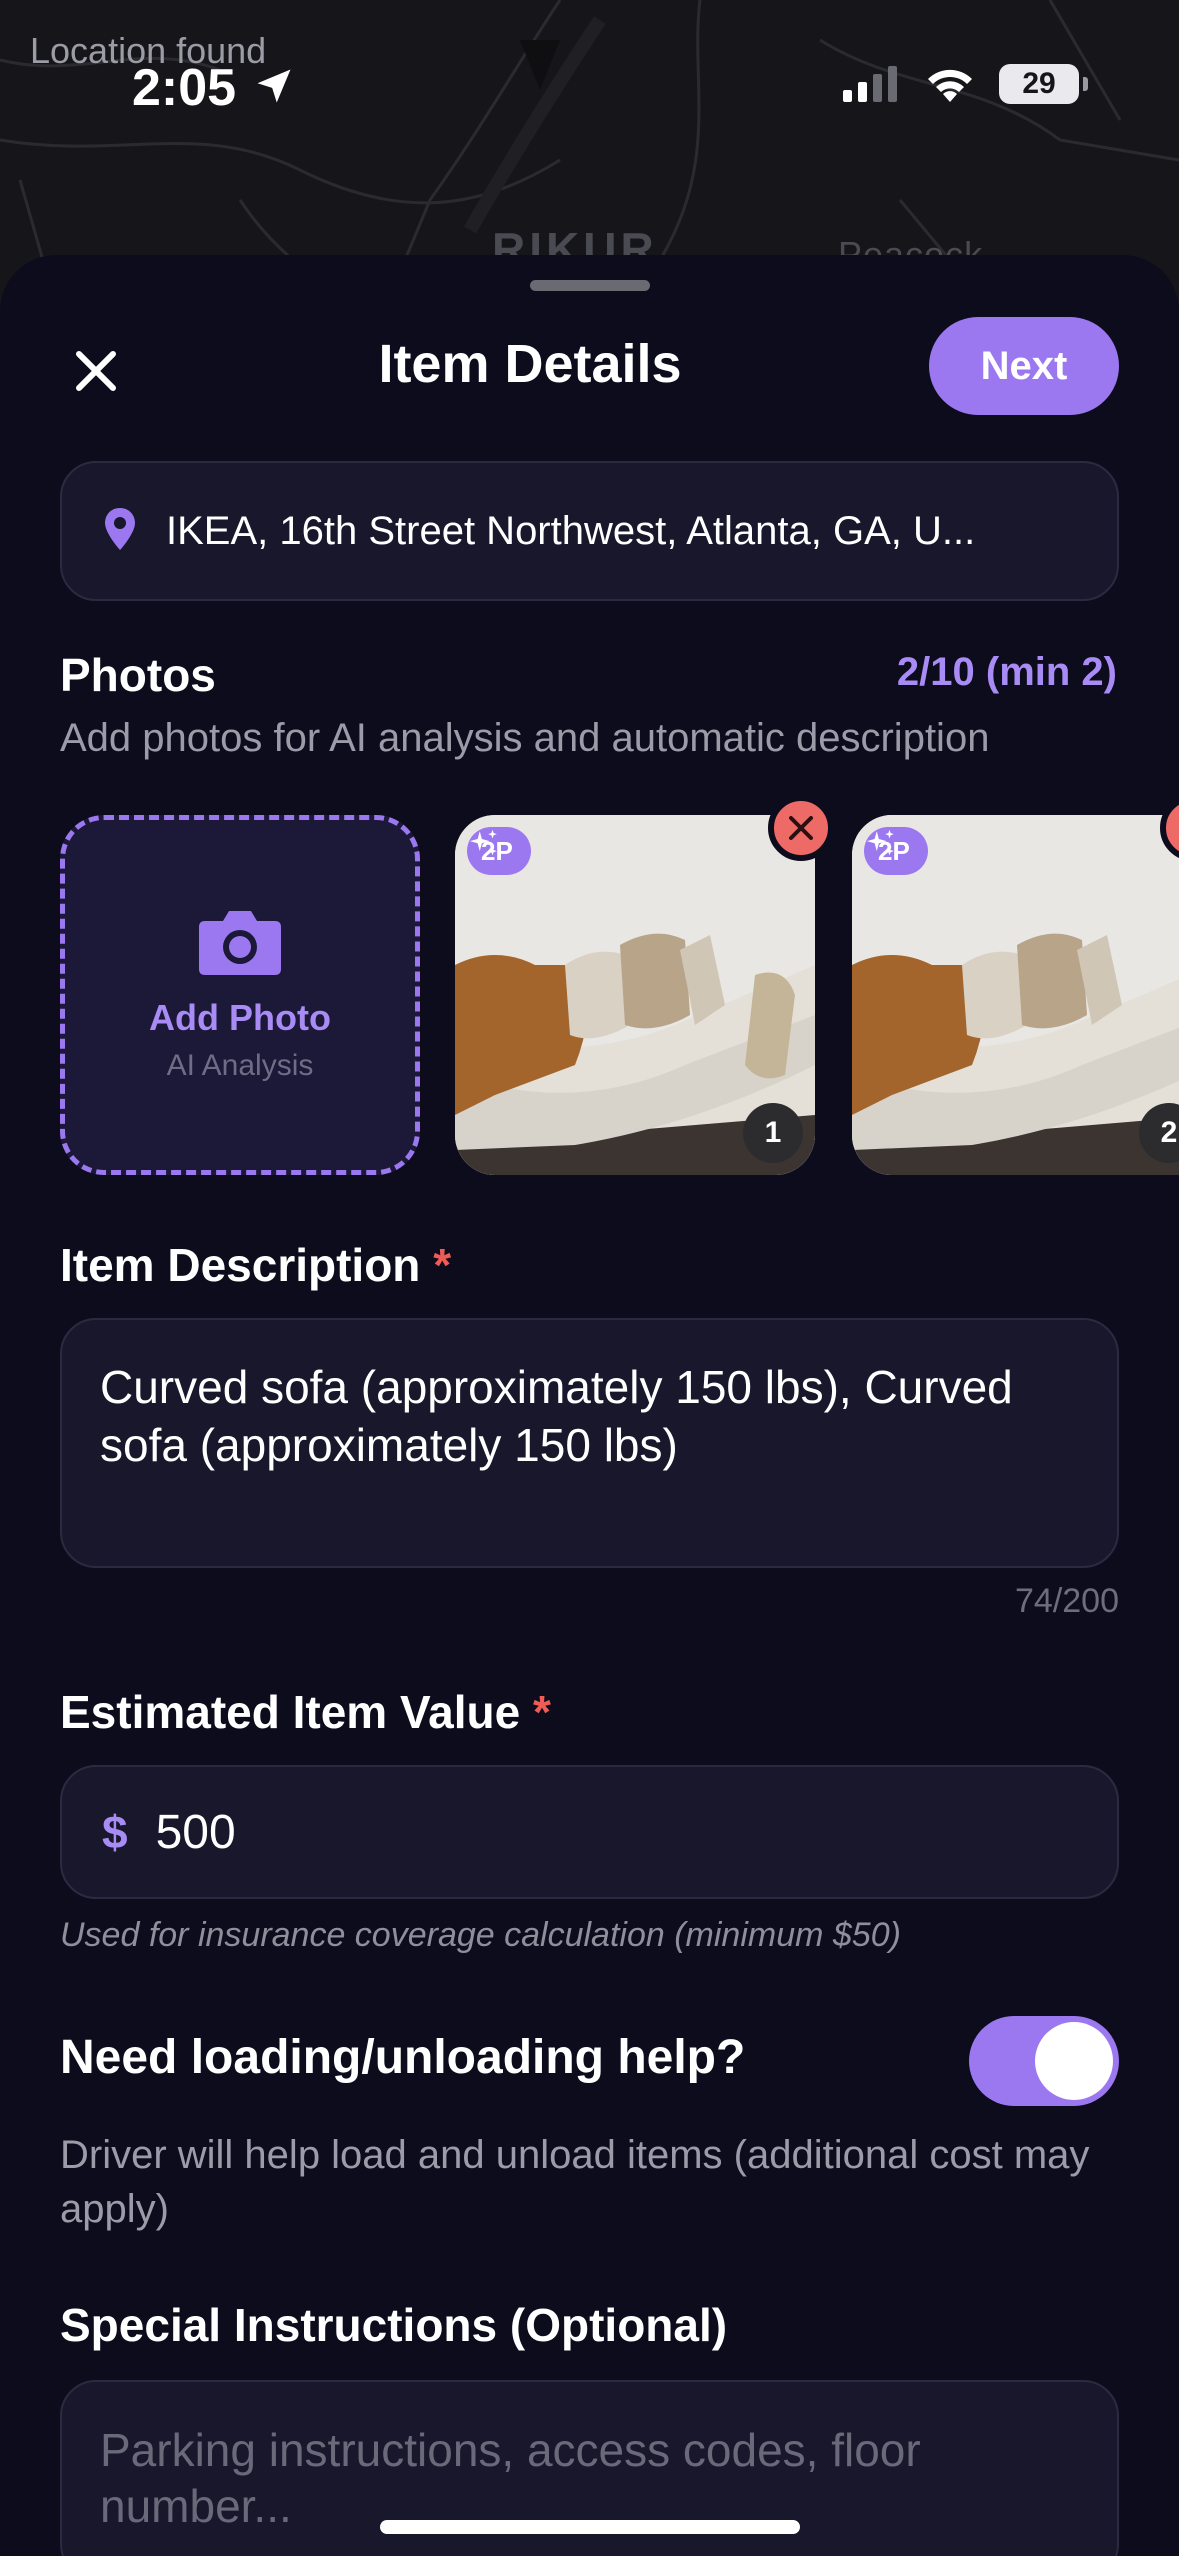 This screenshot has height=2556, width=1179. What do you see at coordinates (1006, 672) in the screenshot?
I see `photos-count: 2/10 (min 2)` at bounding box center [1006, 672].